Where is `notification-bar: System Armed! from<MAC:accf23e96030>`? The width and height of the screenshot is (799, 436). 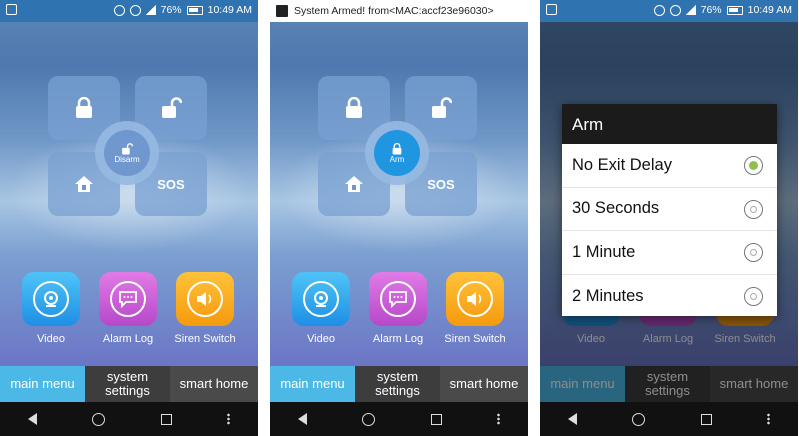
notification-bar: System Armed! from<MAC:accf23e96030> is located at coordinates (399, 11).